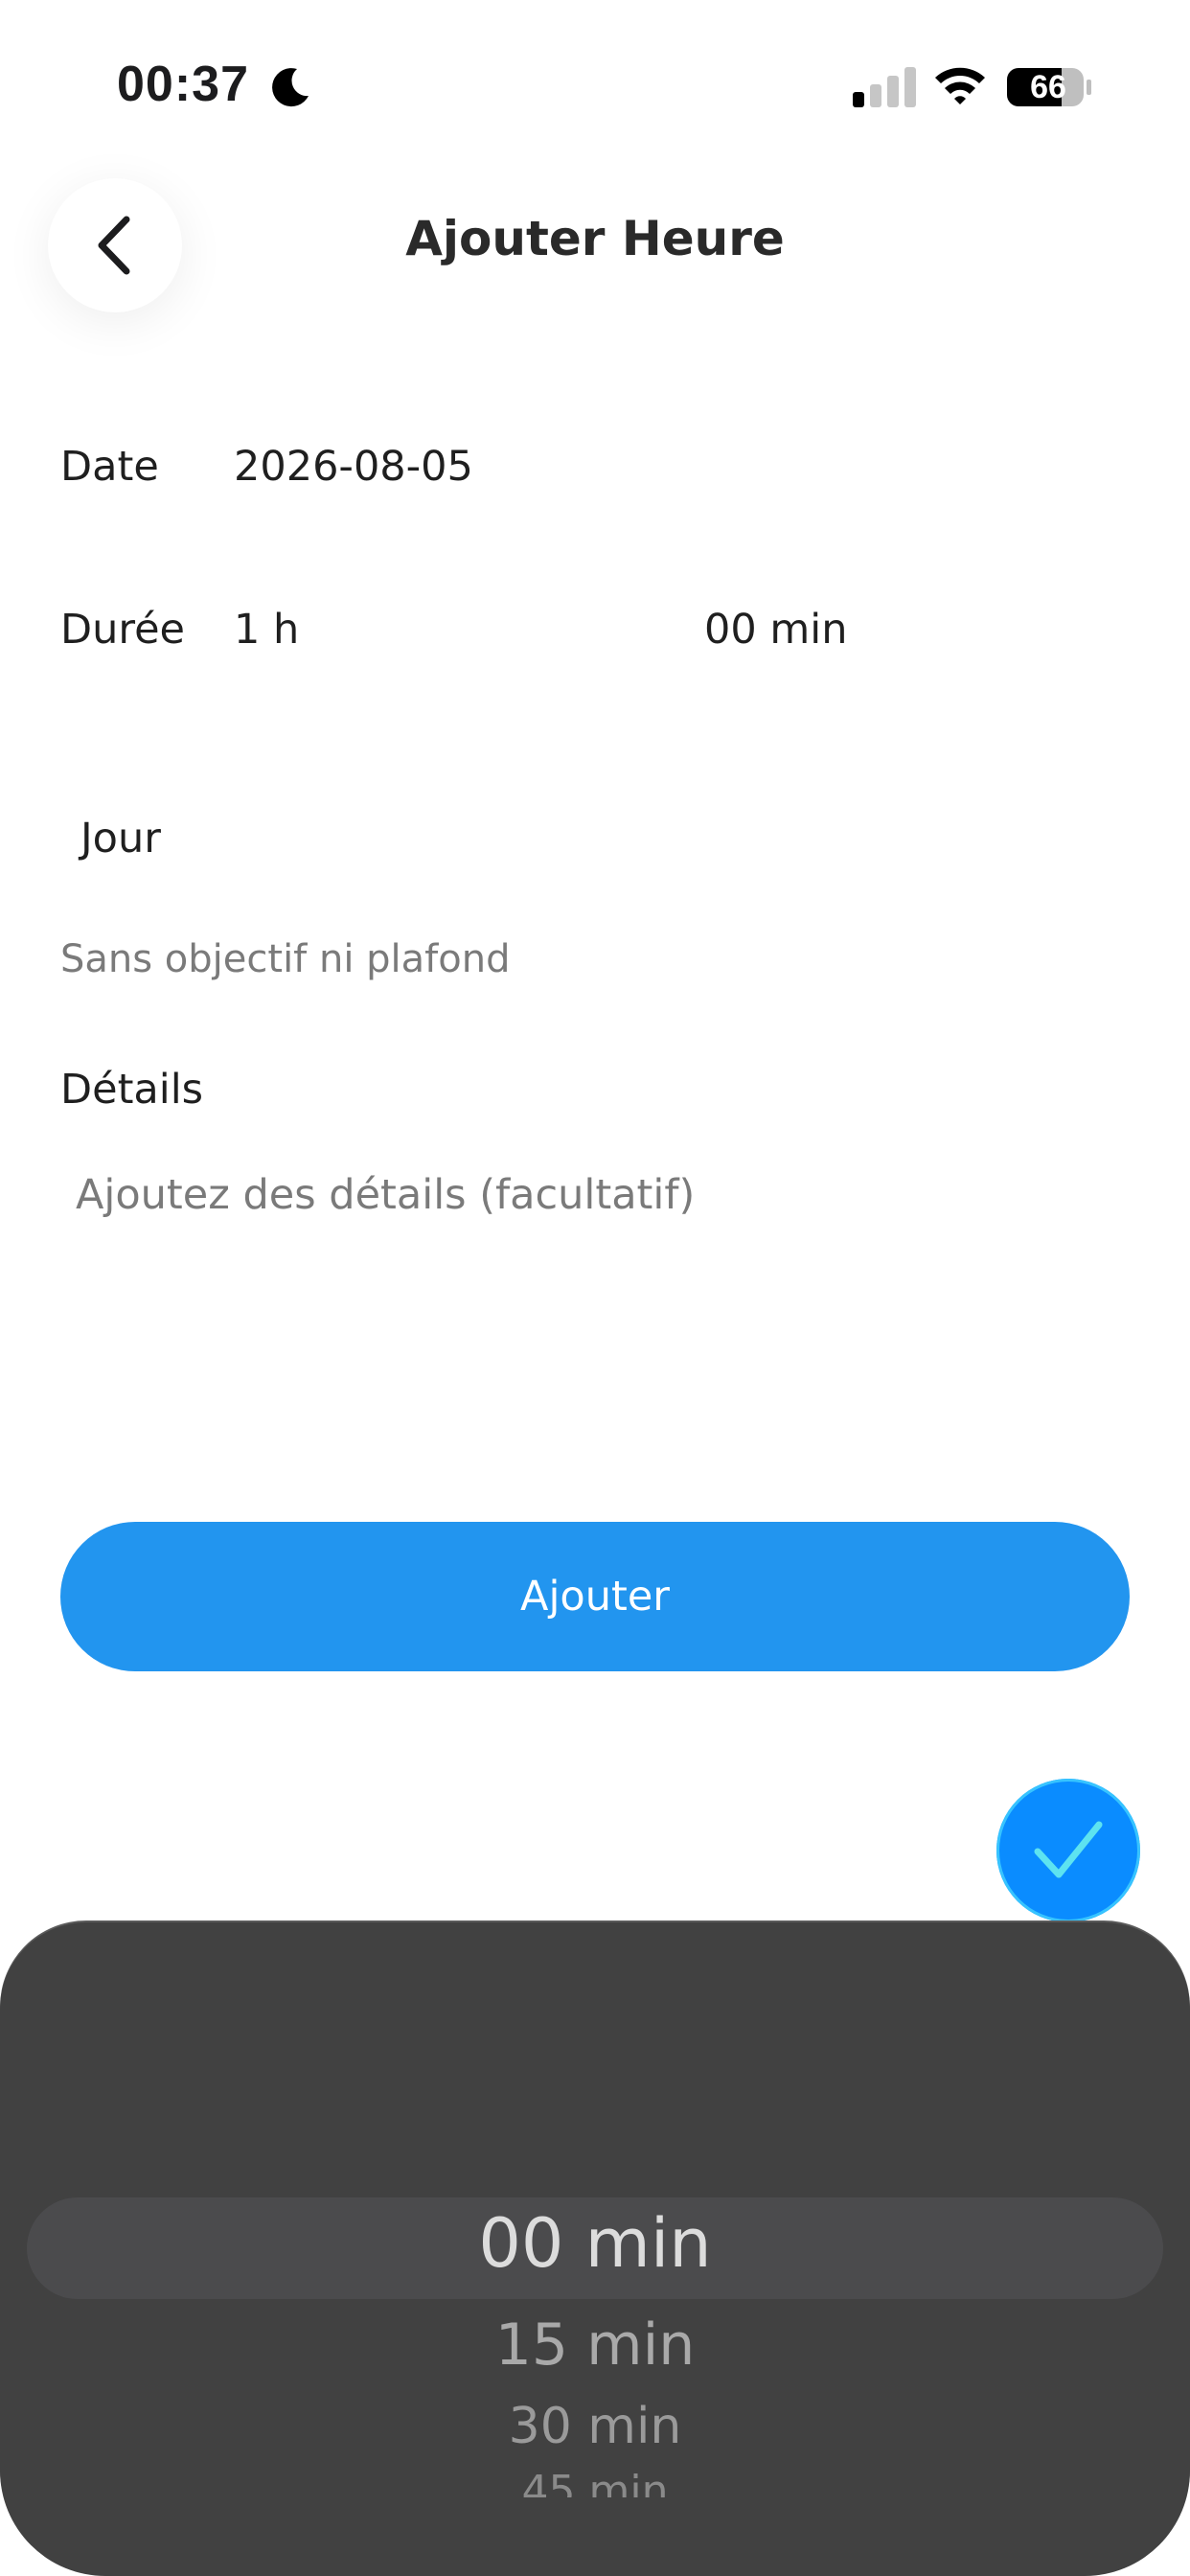 Image resolution: width=1190 pixels, height=2576 pixels. I want to click on status-time: 00:37, so click(183, 85).